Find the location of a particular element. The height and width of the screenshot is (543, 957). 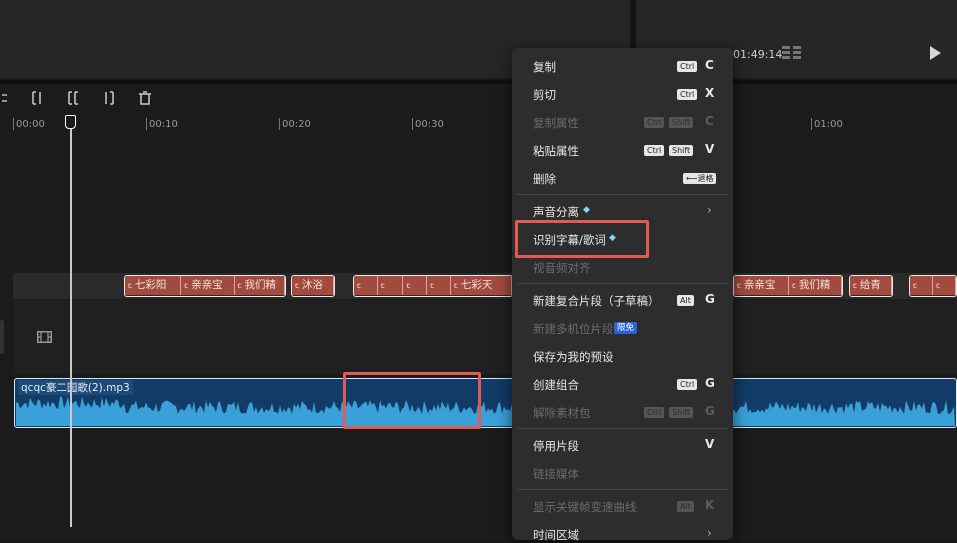

shortcut-key: X is located at coordinates (710, 93).